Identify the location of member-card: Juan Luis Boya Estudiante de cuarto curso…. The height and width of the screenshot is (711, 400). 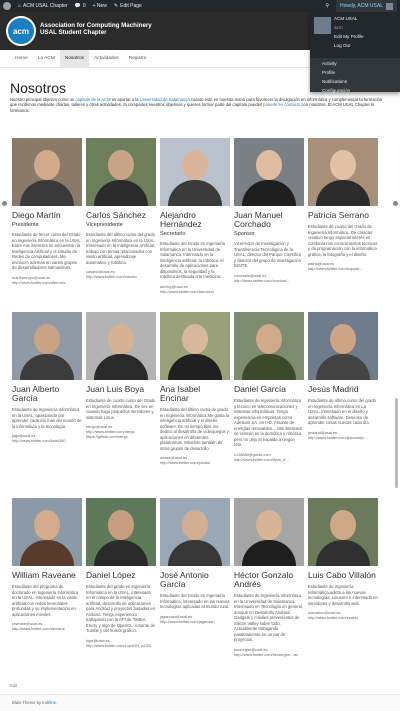
(121, 375).